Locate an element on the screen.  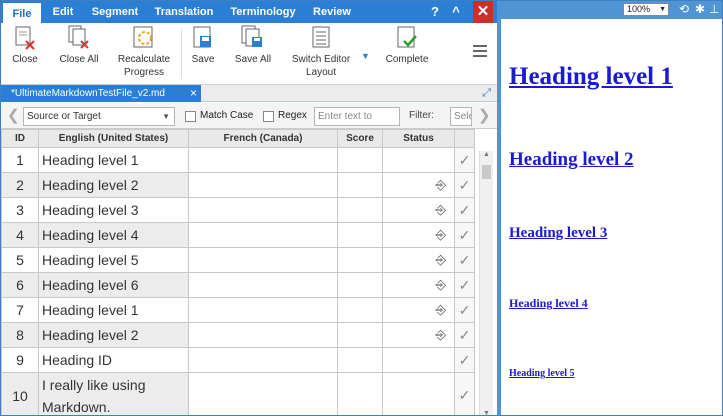
table-row: 10 I really like using Markdown. ✓ is located at coordinates (238, 393).